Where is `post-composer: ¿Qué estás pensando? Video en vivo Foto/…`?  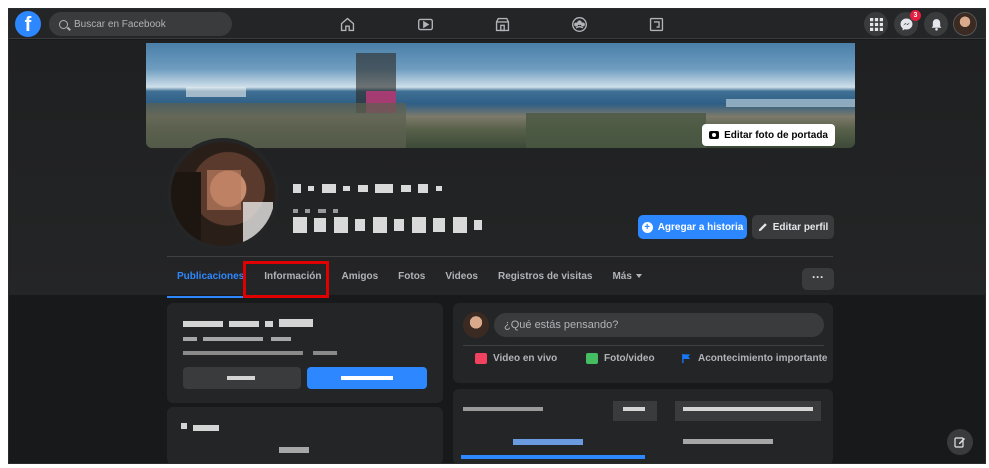 post-composer: ¿Qué estás pensando? Video en vivo Foto/… is located at coordinates (643, 343).